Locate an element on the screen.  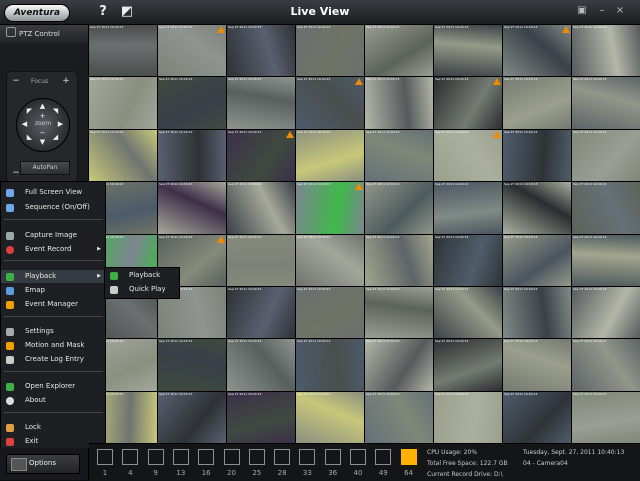
menu-item-sequence: Sequence (On/Off) is located at coordinates (53, 207).